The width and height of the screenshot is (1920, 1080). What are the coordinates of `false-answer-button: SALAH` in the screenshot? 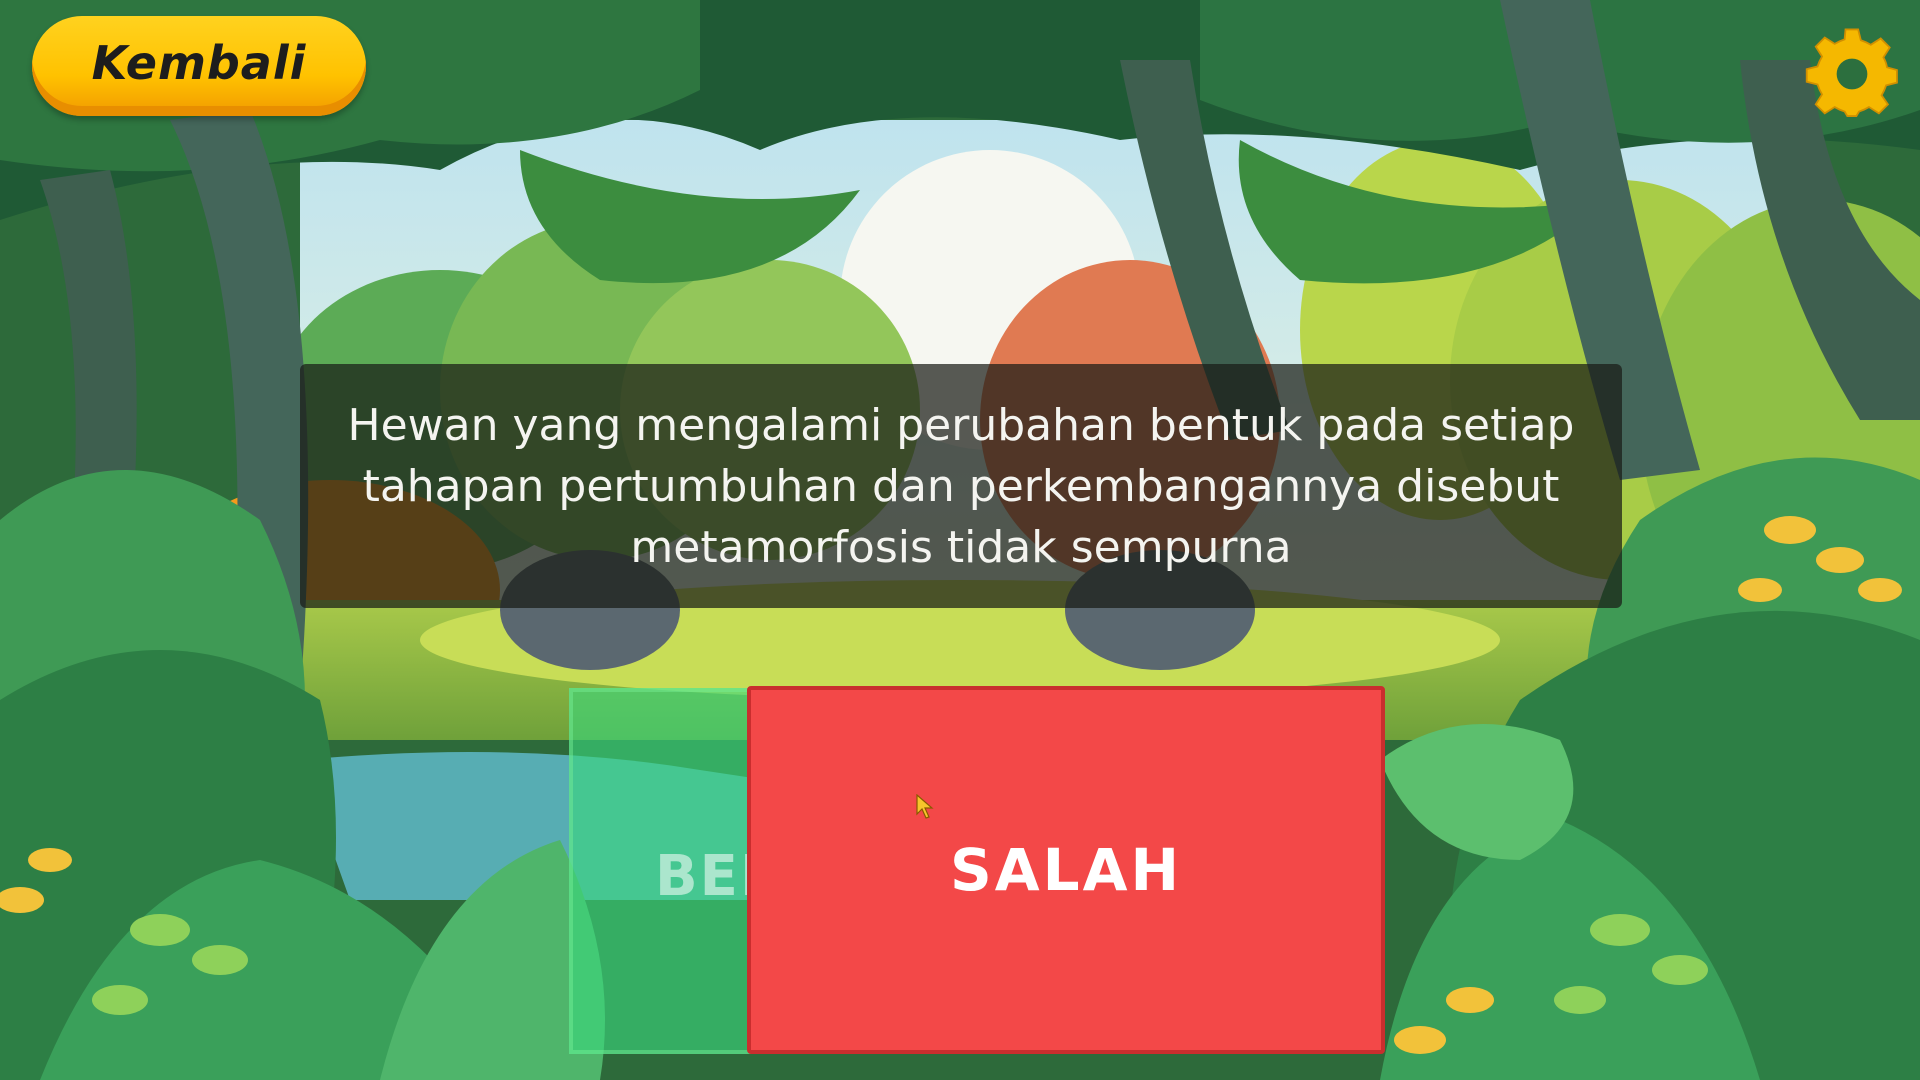 It's located at (1066, 870).